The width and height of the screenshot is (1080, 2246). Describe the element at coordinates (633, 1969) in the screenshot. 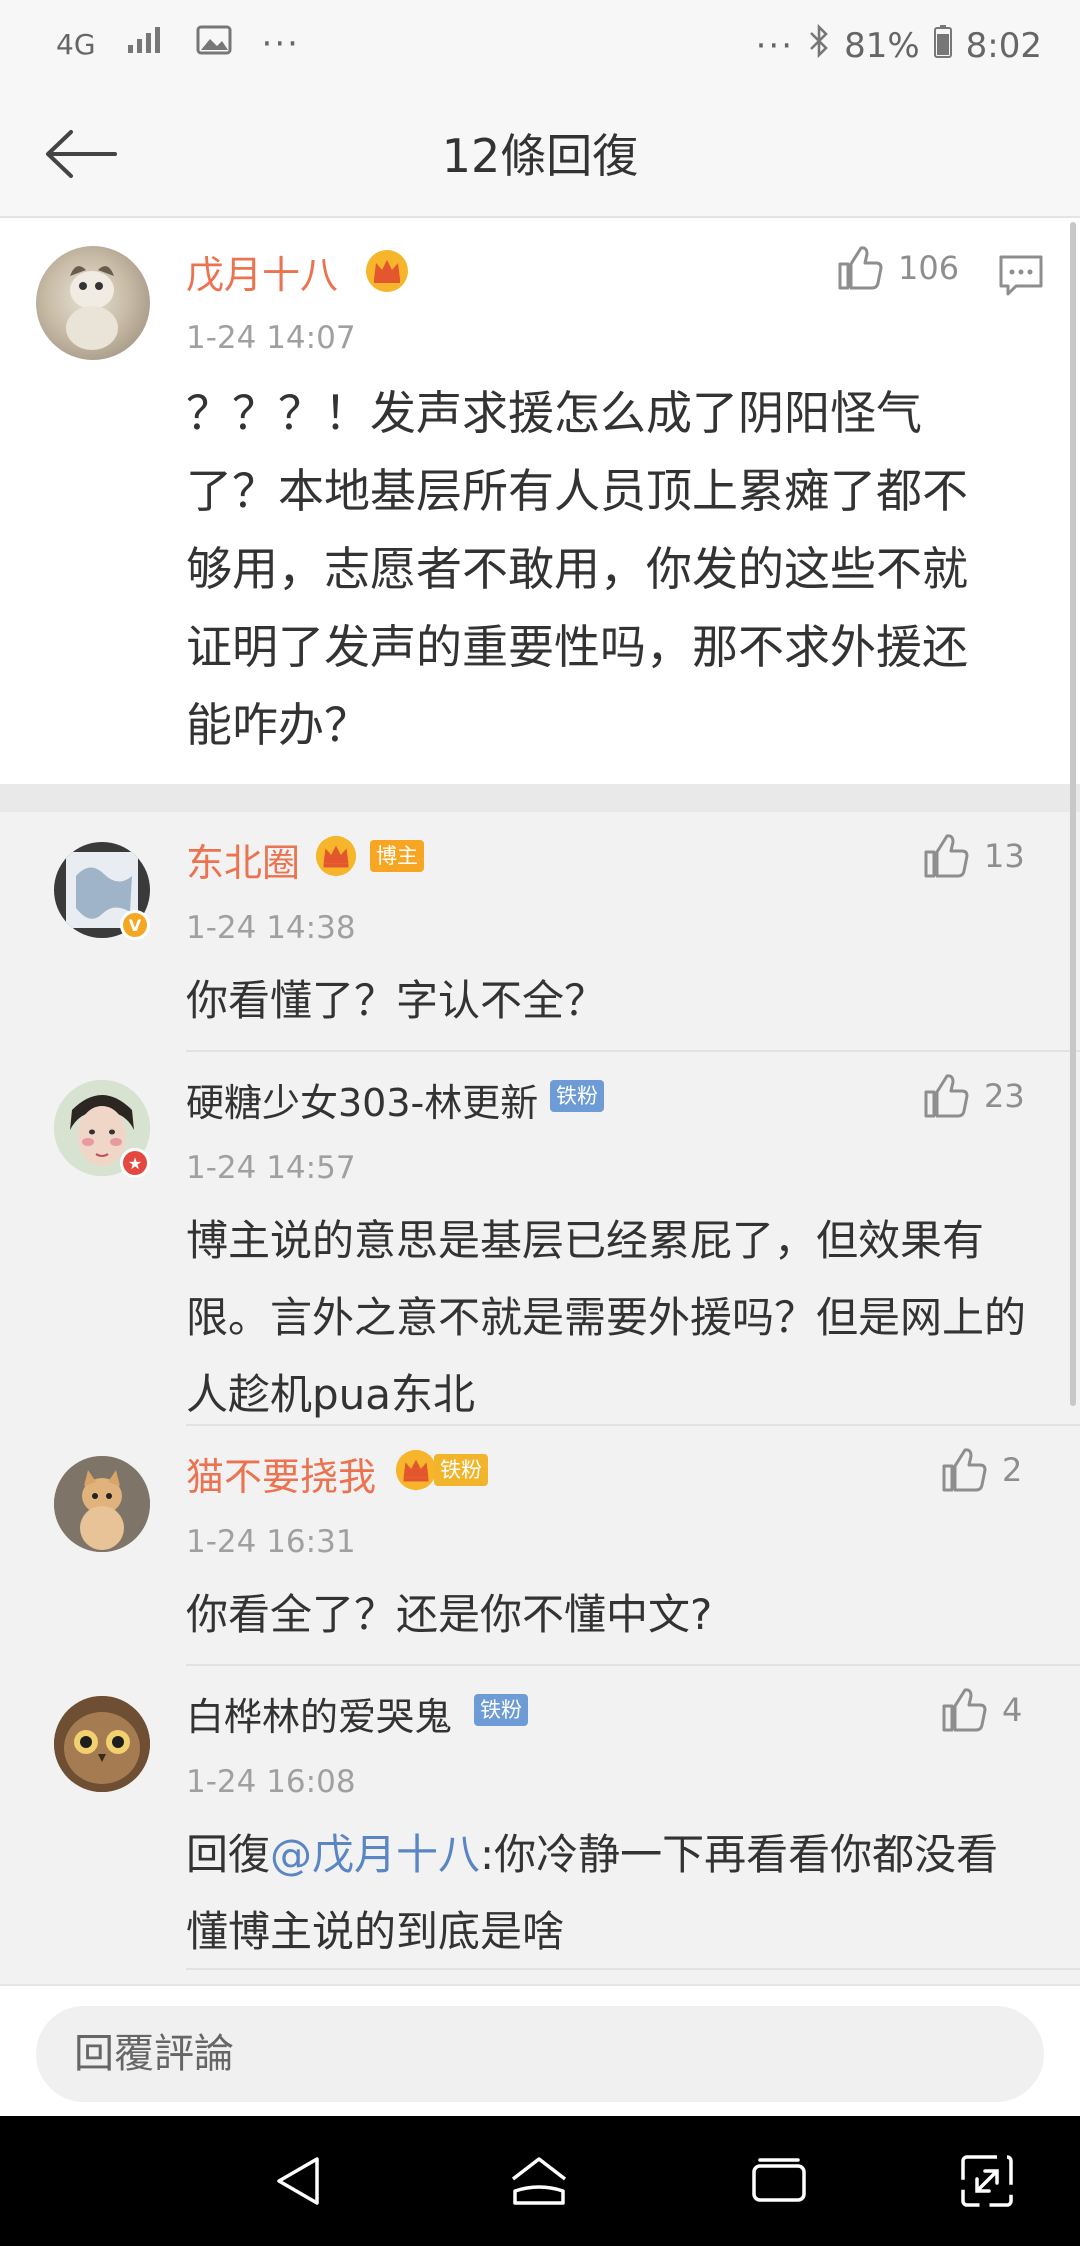

I see `divider` at that location.